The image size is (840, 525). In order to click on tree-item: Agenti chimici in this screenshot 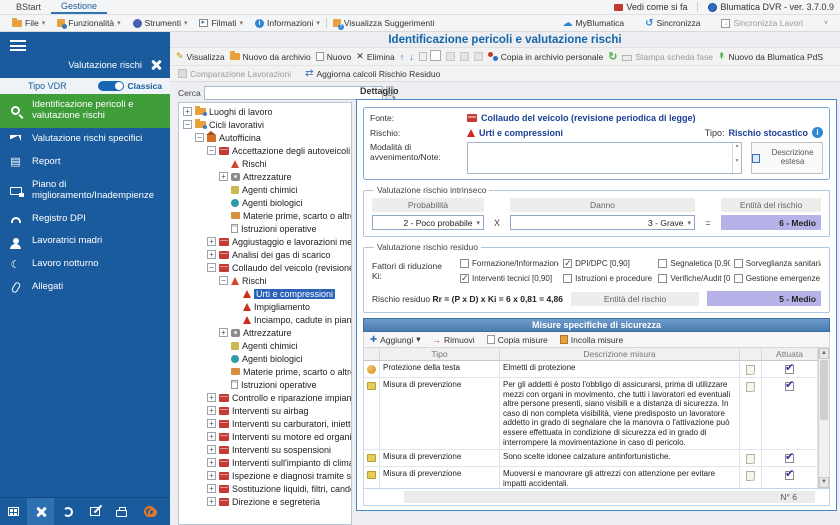, I will do `click(265, 345)`.